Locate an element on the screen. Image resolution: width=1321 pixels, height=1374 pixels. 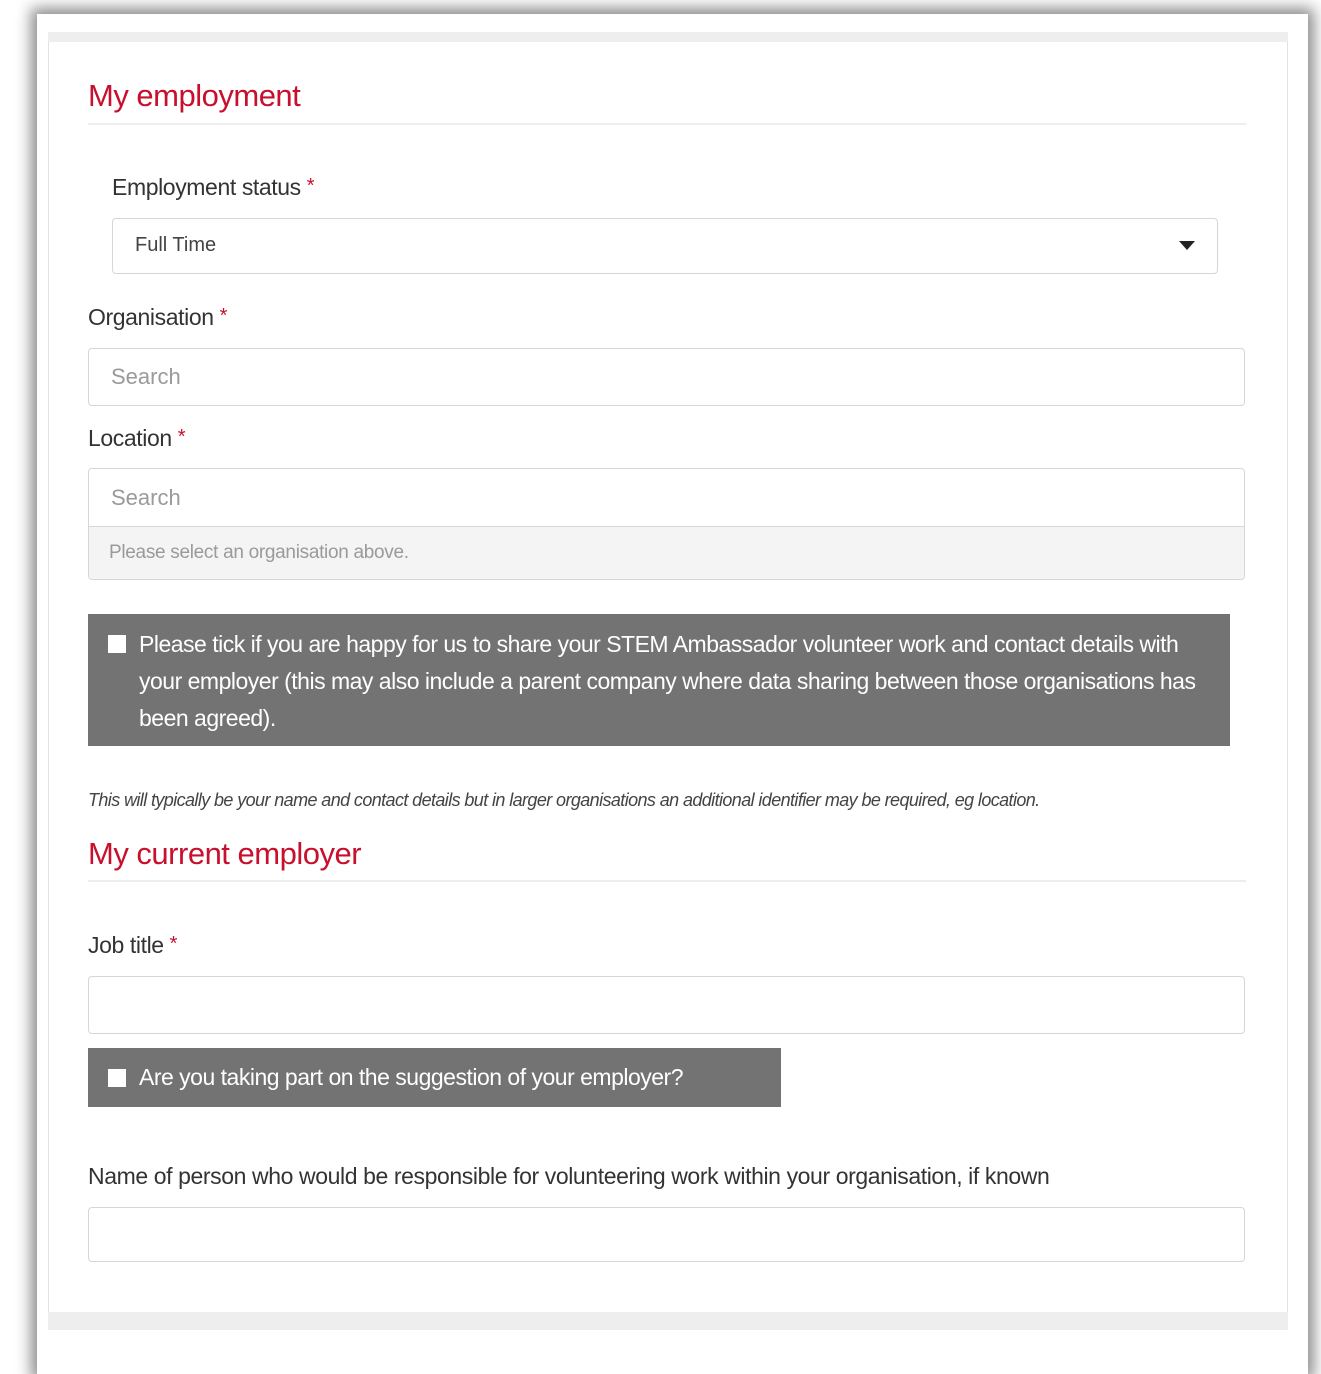
employment-status-label-text: Employment status is located at coordinates (206, 187).